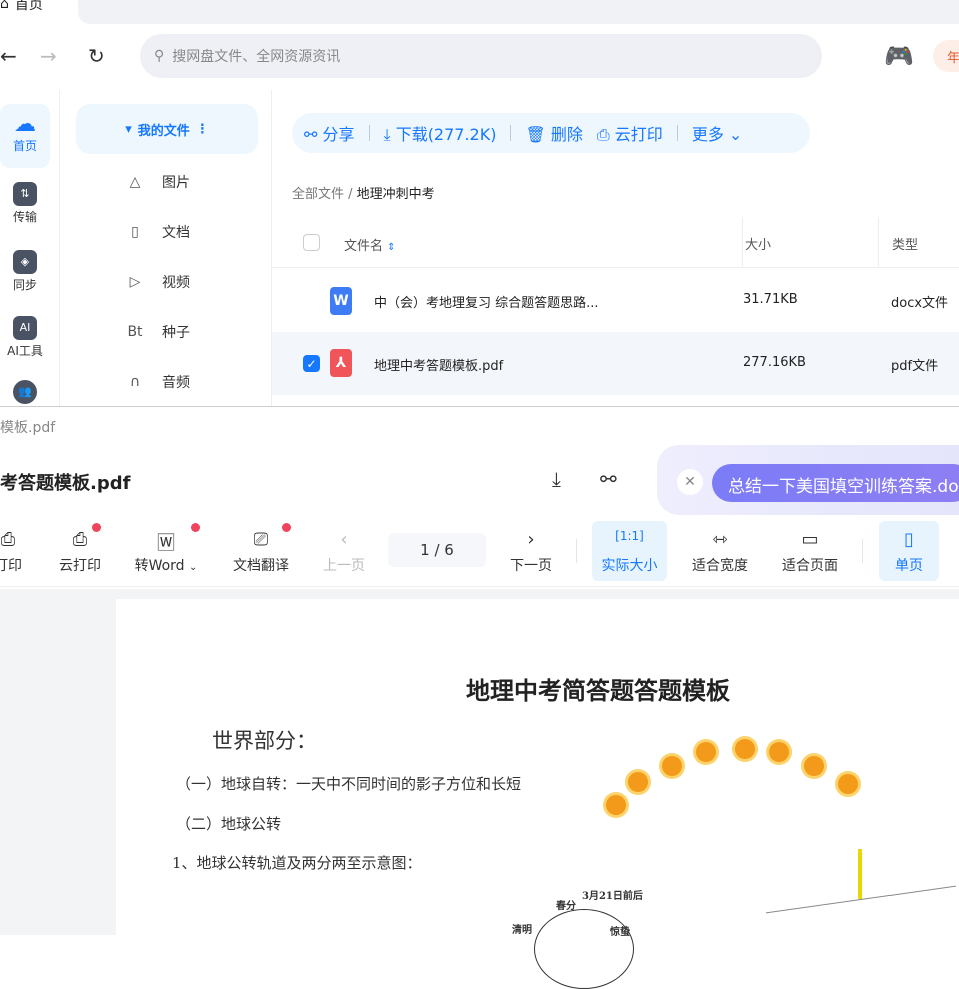 Image resolution: width=959 pixels, height=989 pixels. I want to click on file-toolbar: ⚯ 分享 ⤓ 下载(277.2K) 🗑 删除 ⎙ 云打印 更多 ⌄, so click(551, 133).